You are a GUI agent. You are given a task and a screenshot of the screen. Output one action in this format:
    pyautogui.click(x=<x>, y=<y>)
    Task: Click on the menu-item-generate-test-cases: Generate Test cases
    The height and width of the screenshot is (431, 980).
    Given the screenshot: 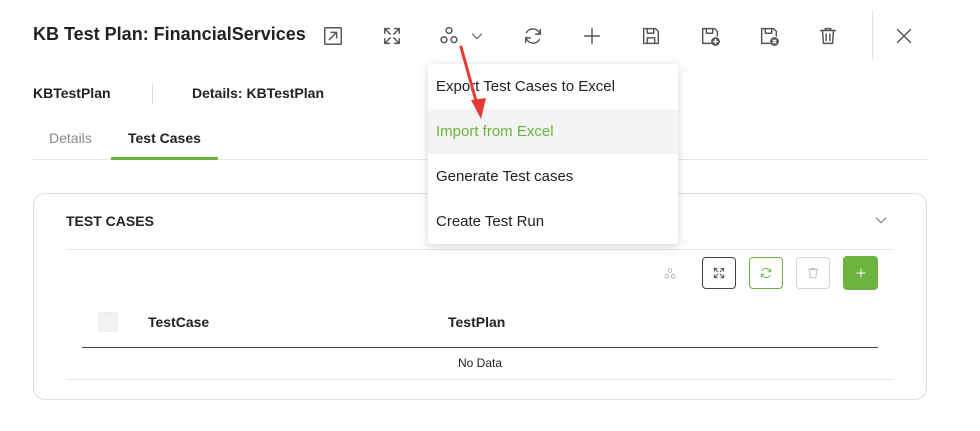 What is the action you would take?
    pyautogui.click(x=553, y=176)
    